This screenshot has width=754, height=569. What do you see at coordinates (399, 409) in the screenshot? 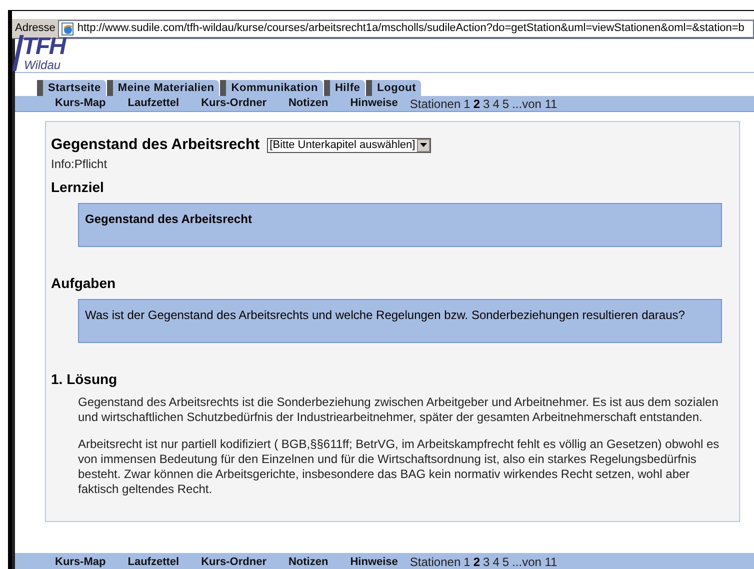
I see `paragraph: Gegenstand des Arbeitsrechts ist die Sonderbeziehung zwischen Arbeitgeber und Arbeitnehmer. Es ist aus dem sozialen und wirtschaftlichen Schutzbedürfnis der Industriearbeitnehmer, später der gesamten Arbeitnehmerschaft entstanden.` at bounding box center [399, 409].